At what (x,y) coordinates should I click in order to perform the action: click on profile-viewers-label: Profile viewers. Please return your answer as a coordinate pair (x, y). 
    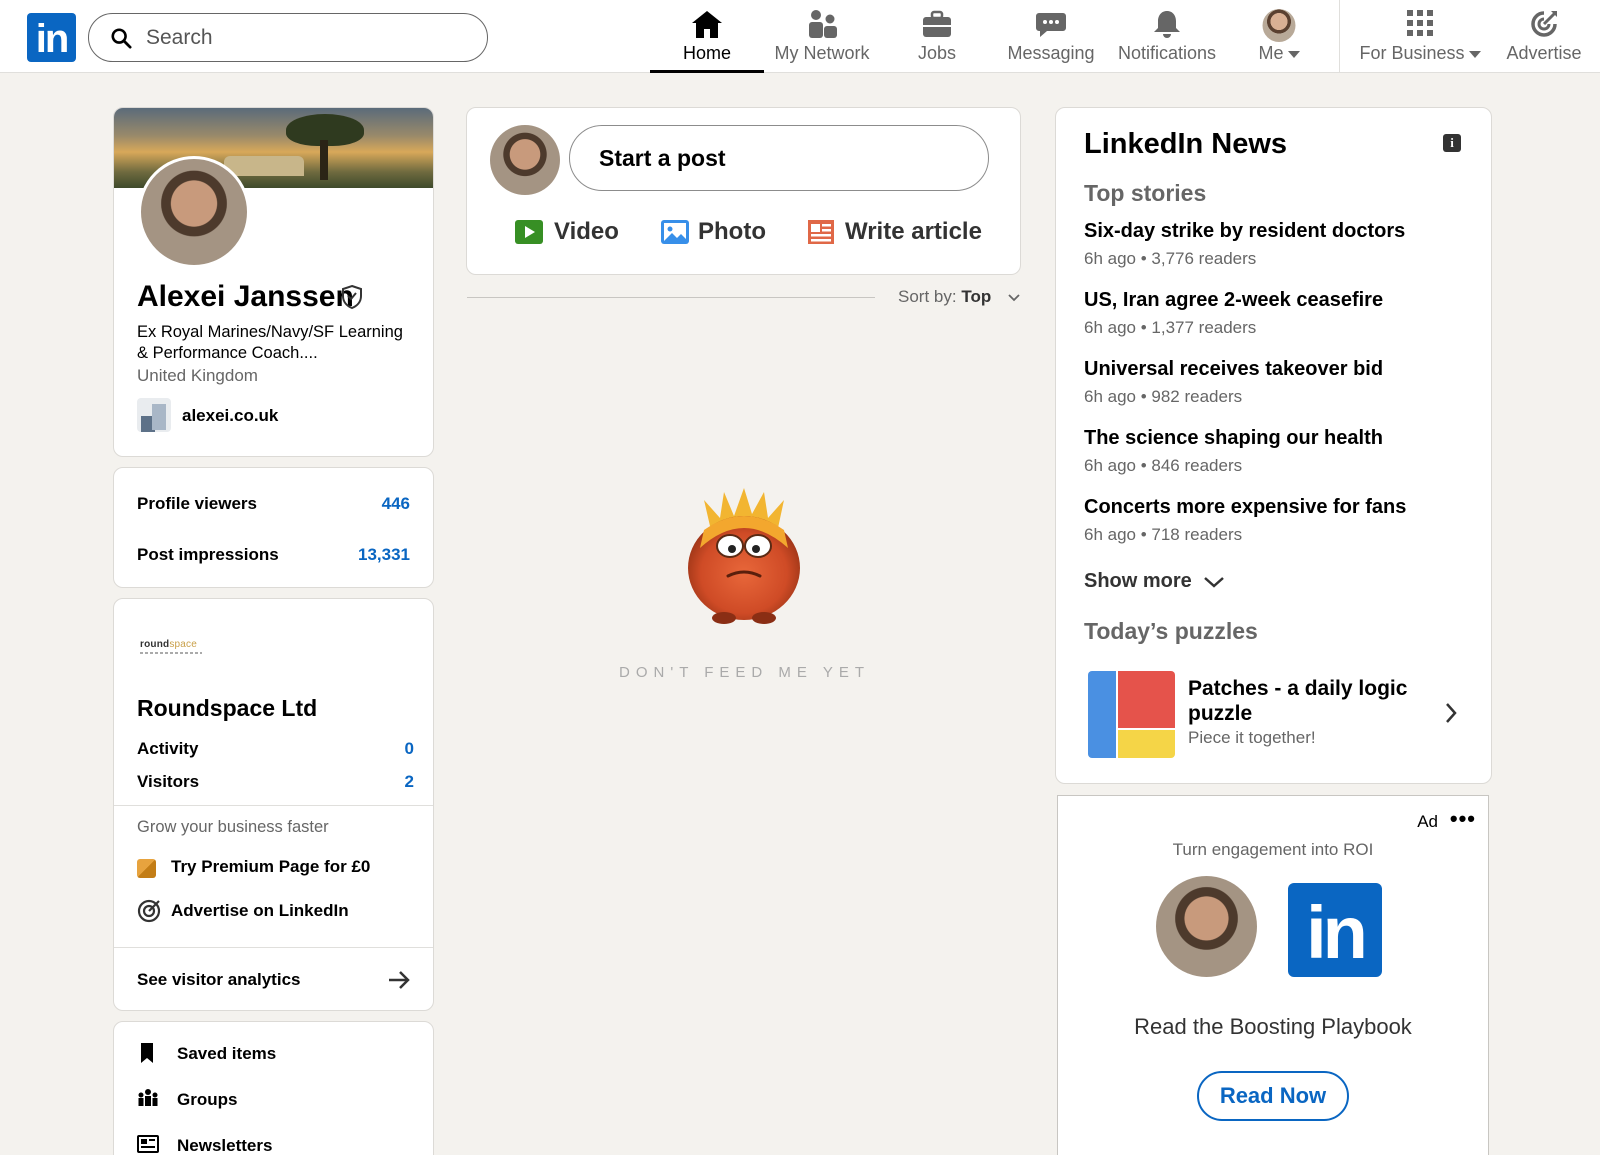
    Looking at the image, I should click on (197, 503).